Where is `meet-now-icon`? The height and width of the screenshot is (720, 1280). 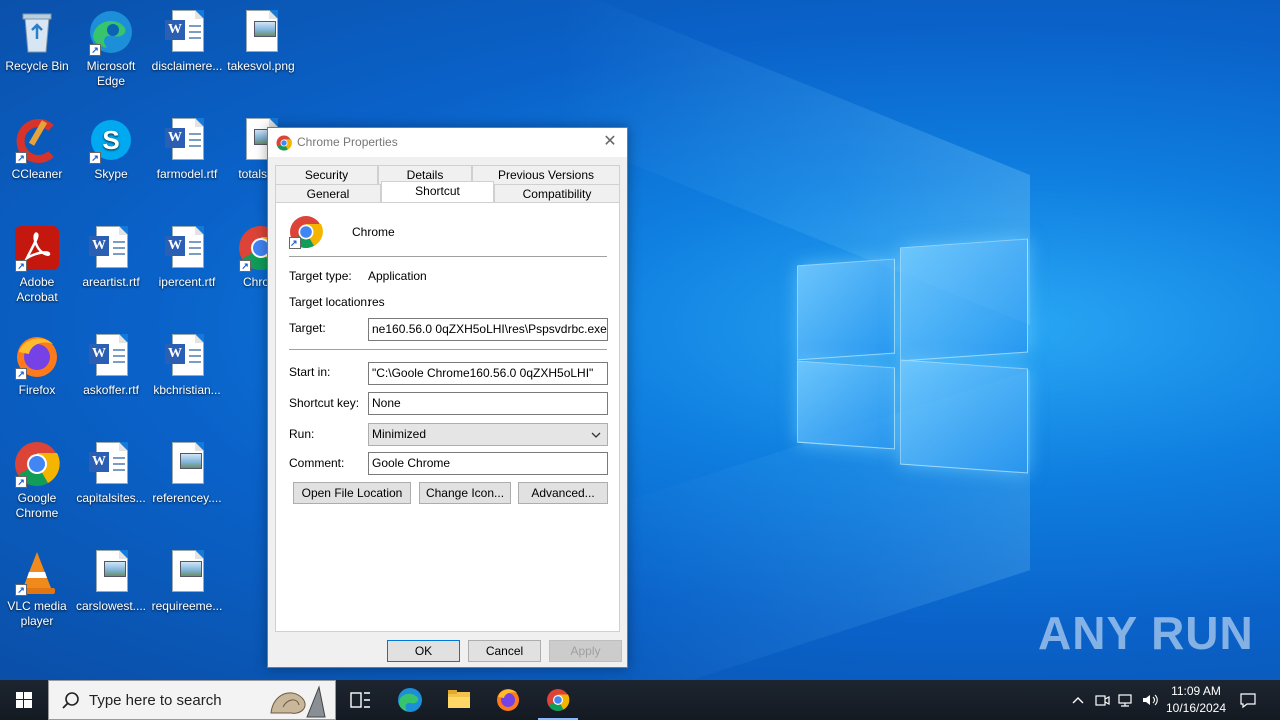
meet-now-icon is located at coordinates (1102, 700).